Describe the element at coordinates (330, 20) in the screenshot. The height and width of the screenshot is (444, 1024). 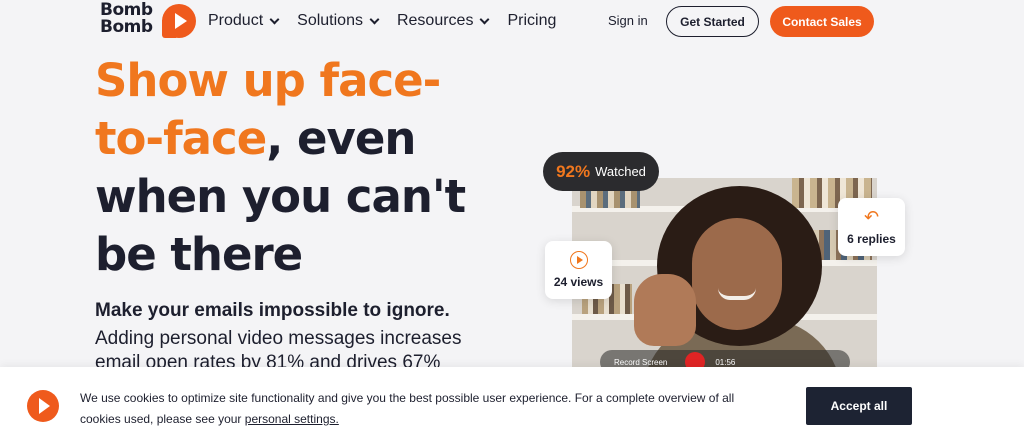
I see `nav-solutions-label: Solutions` at that location.